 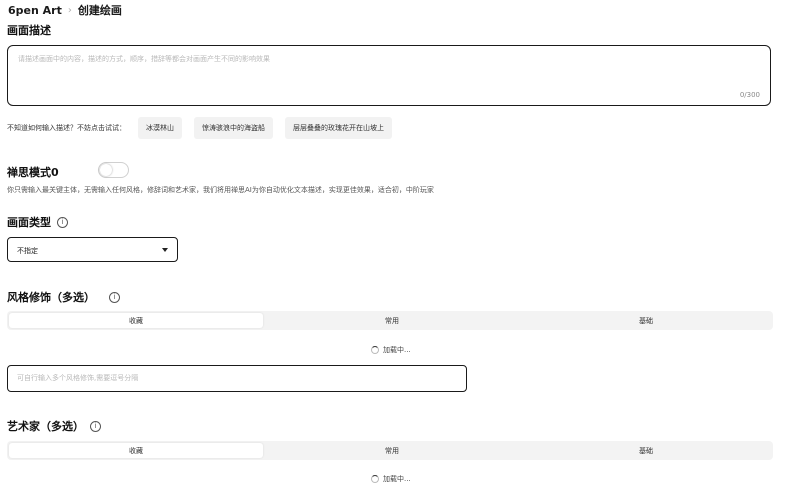 I want to click on chevron-right-icon: ›, so click(x=69, y=10).